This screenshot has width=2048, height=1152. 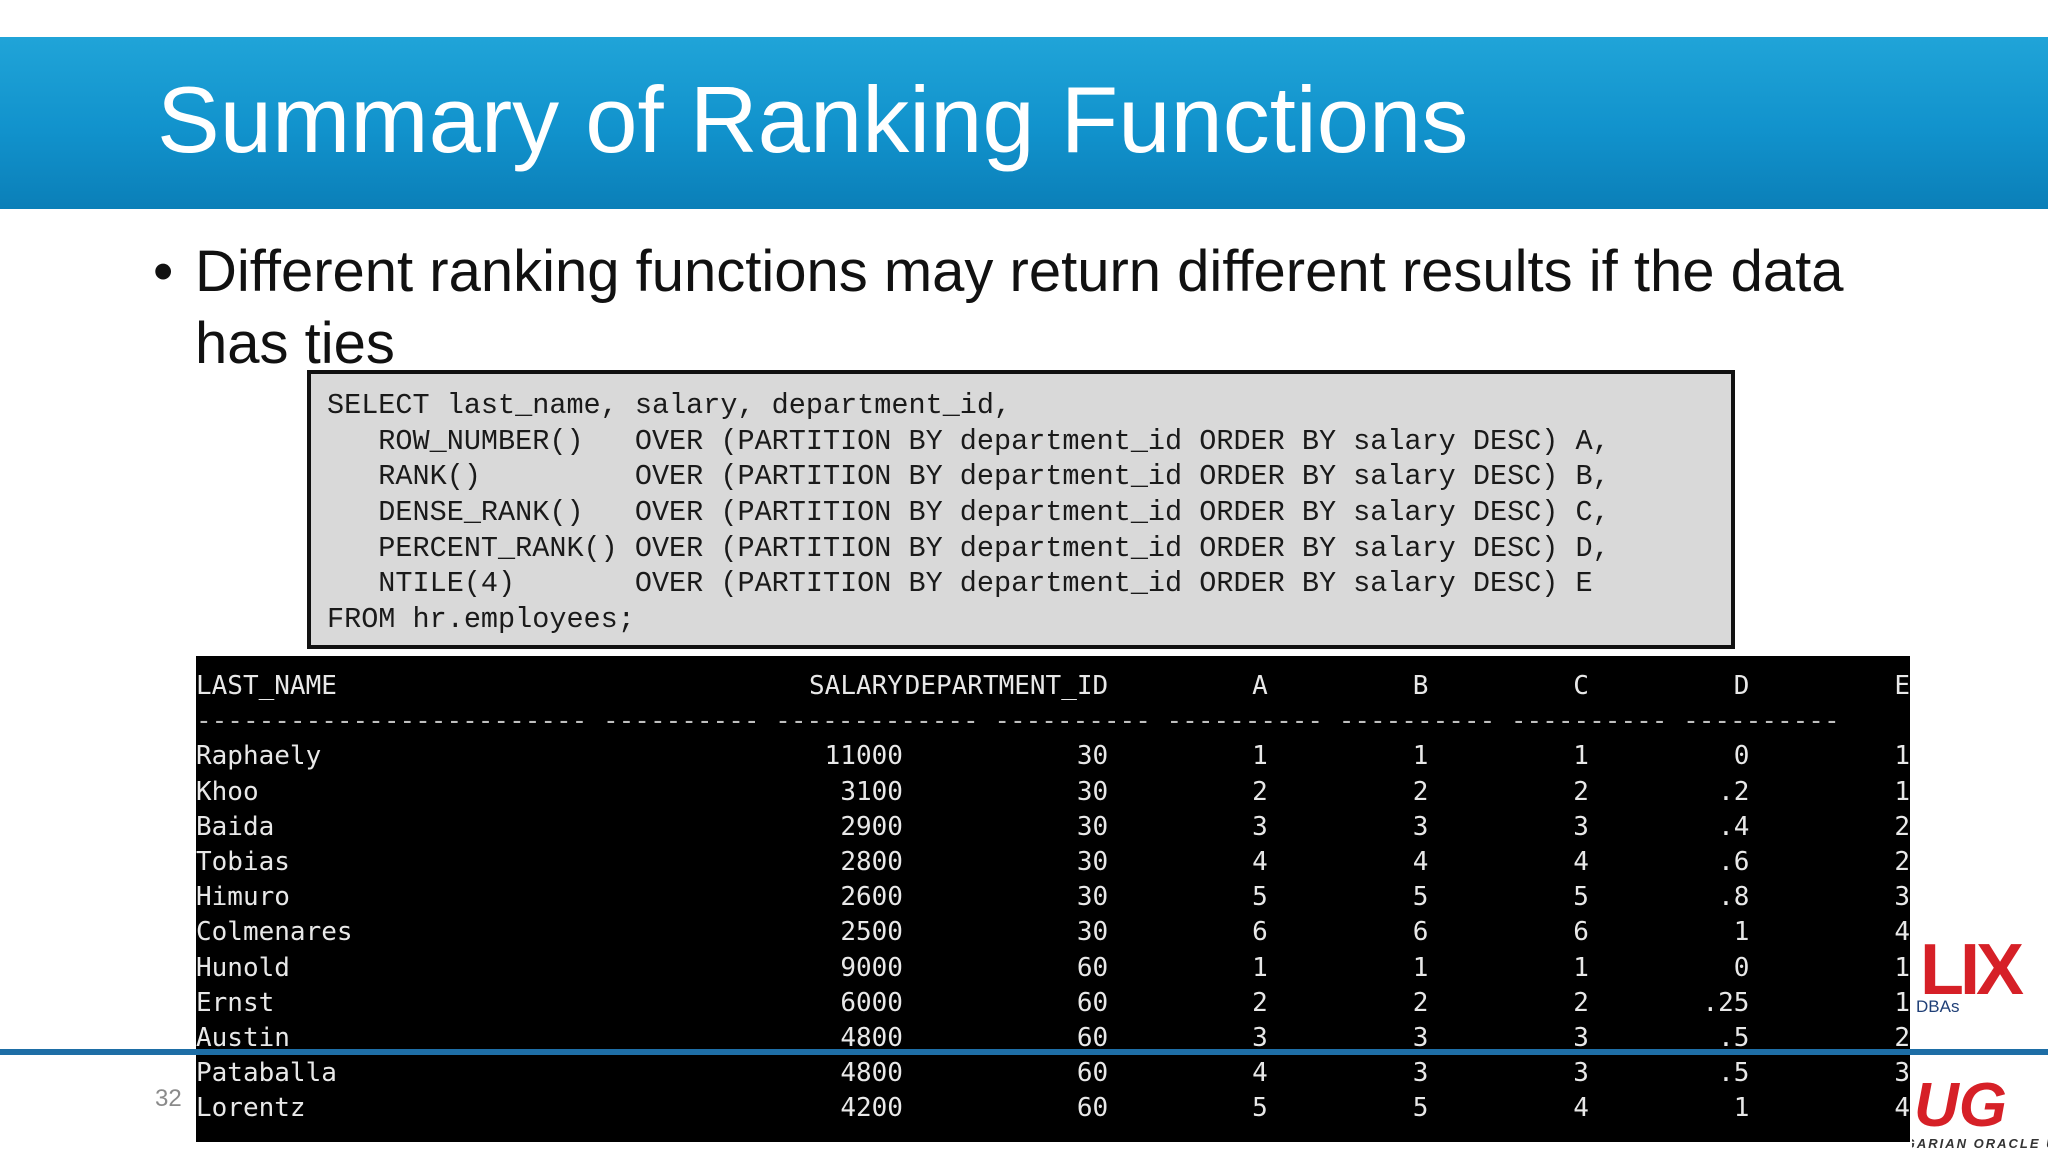 What do you see at coordinates (1053, 968) in the screenshot?
I see `result-row: Hunold 9000 60 1 1 1 0 1` at bounding box center [1053, 968].